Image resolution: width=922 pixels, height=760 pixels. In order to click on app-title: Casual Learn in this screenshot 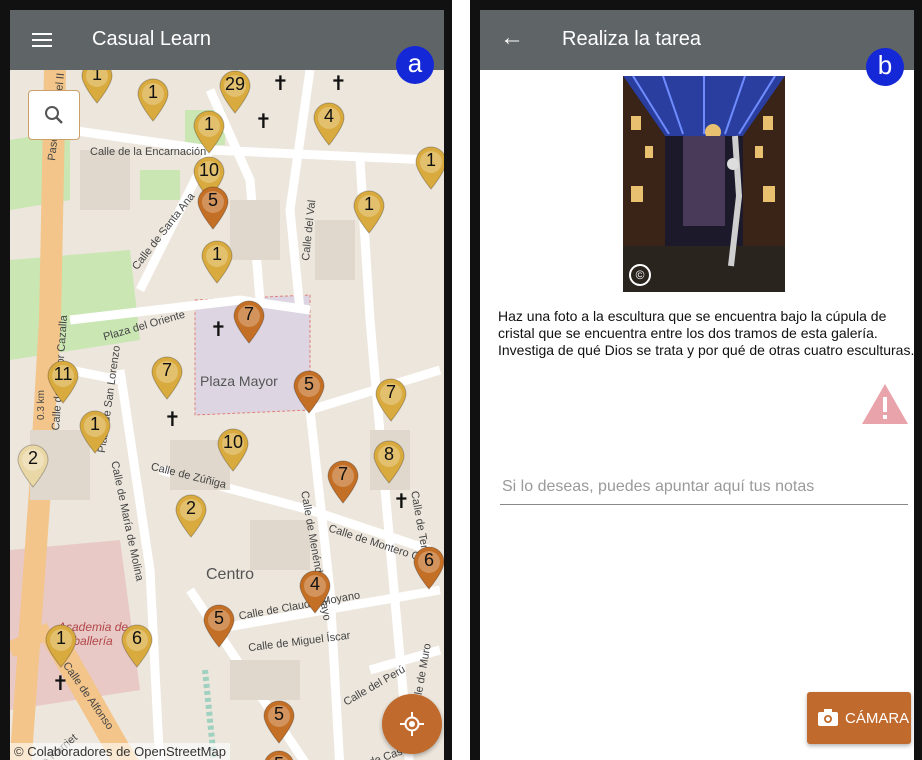, I will do `click(151, 39)`.